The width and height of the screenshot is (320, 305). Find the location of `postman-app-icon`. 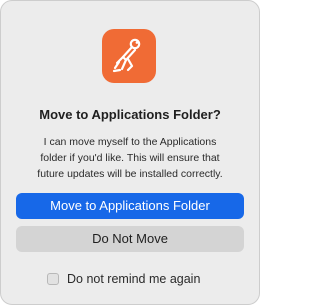

postman-app-icon is located at coordinates (129, 56).